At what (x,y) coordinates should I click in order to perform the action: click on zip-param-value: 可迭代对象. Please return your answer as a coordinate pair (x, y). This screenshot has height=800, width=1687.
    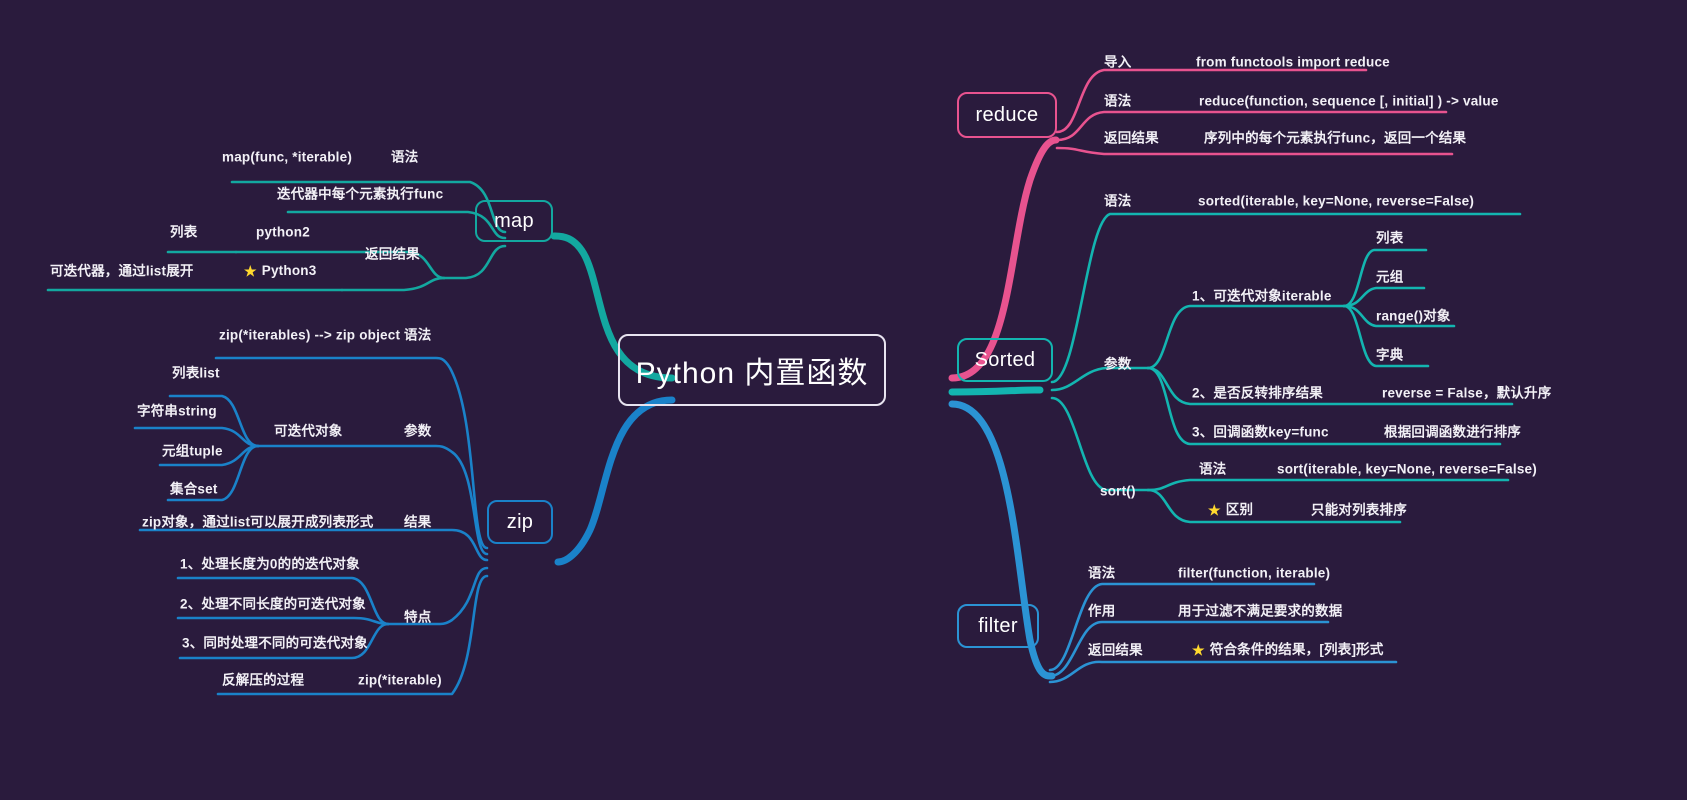
    Looking at the image, I should click on (308, 431).